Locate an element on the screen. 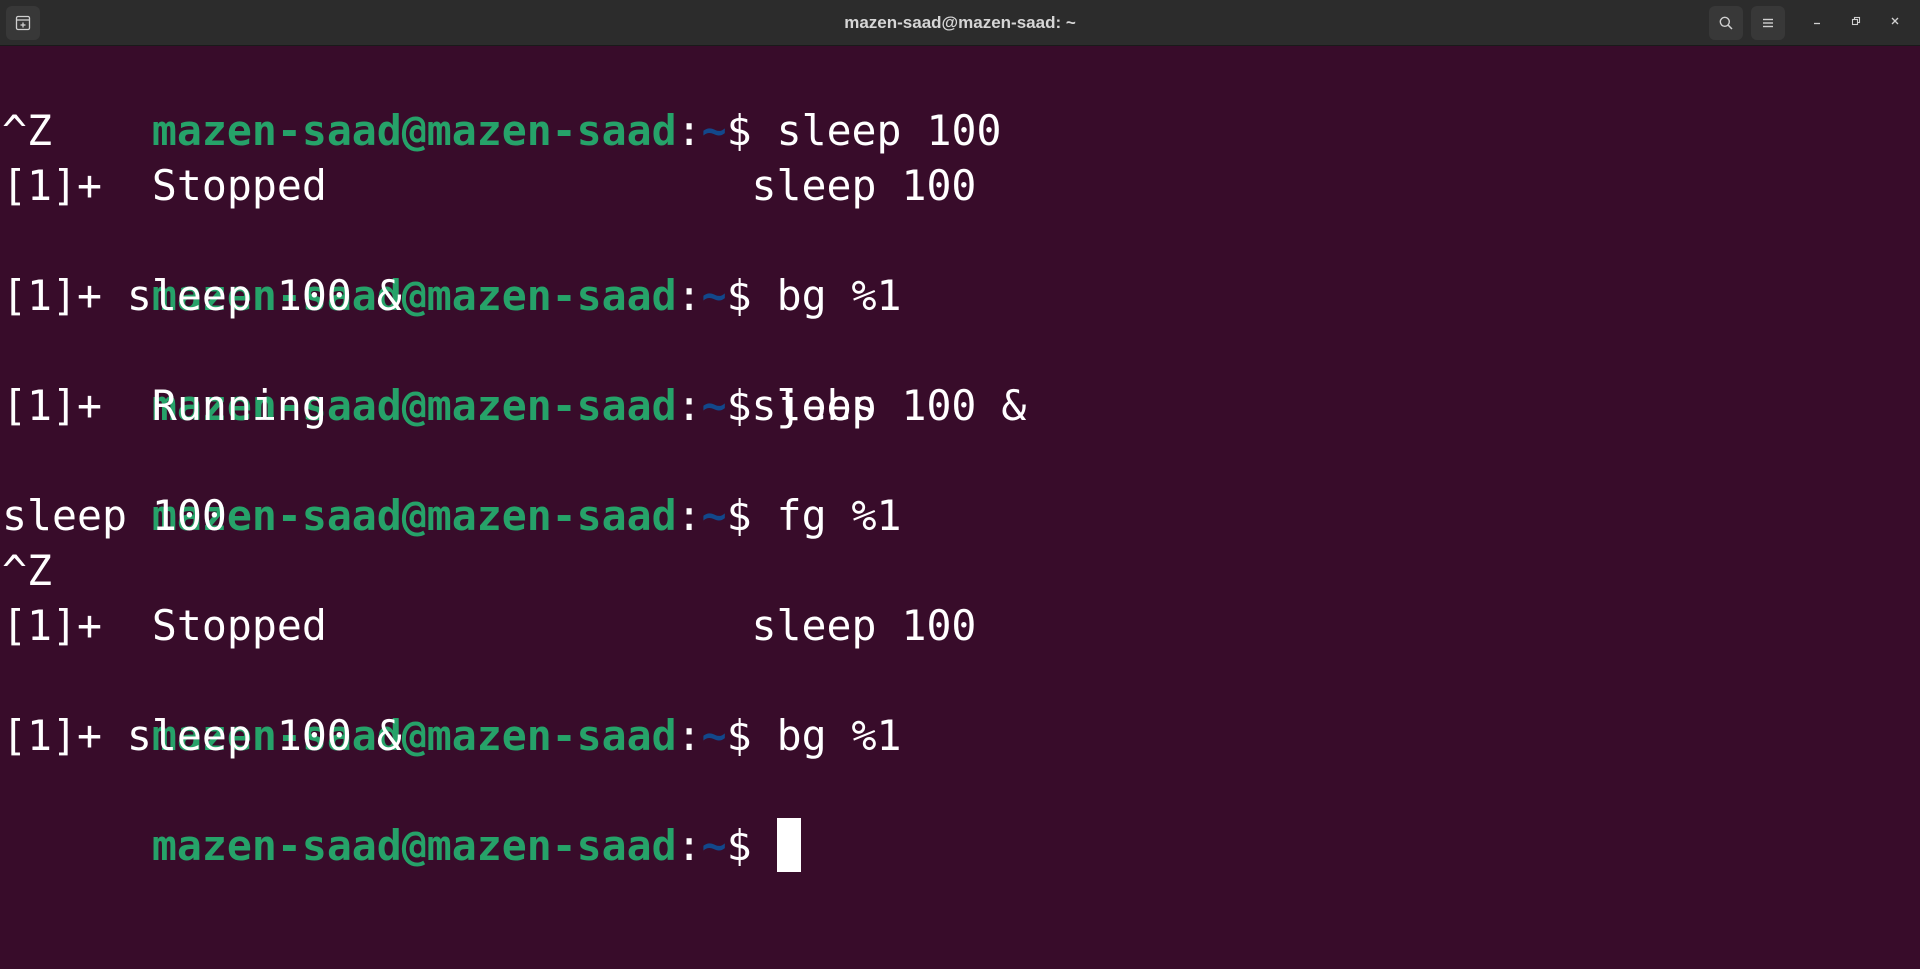  menu-button is located at coordinates (1768, 23).